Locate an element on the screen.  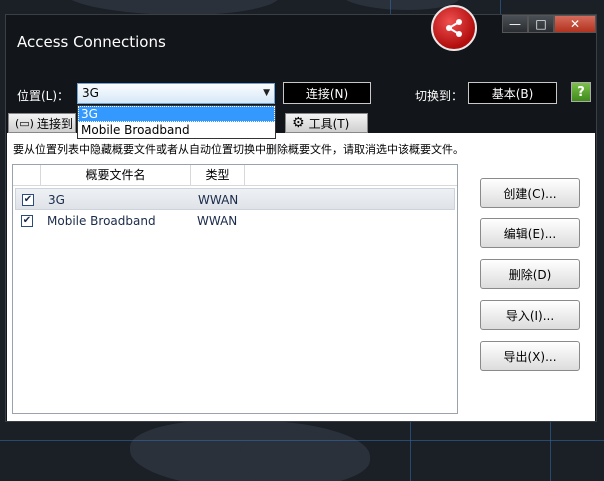
list-header: 概要文件名 类型 is located at coordinates (235, 175).